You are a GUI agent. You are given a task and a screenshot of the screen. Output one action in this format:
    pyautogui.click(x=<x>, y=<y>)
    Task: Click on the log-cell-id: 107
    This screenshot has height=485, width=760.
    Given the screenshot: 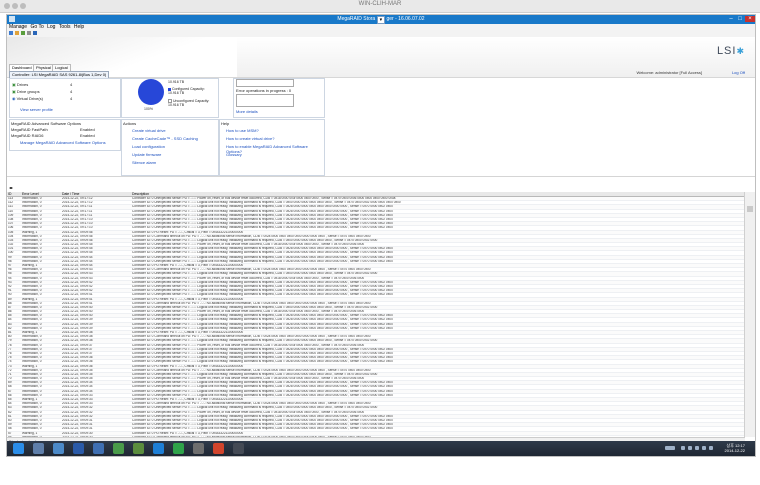 What is the action you would take?
    pyautogui.click(x=11, y=224)
    